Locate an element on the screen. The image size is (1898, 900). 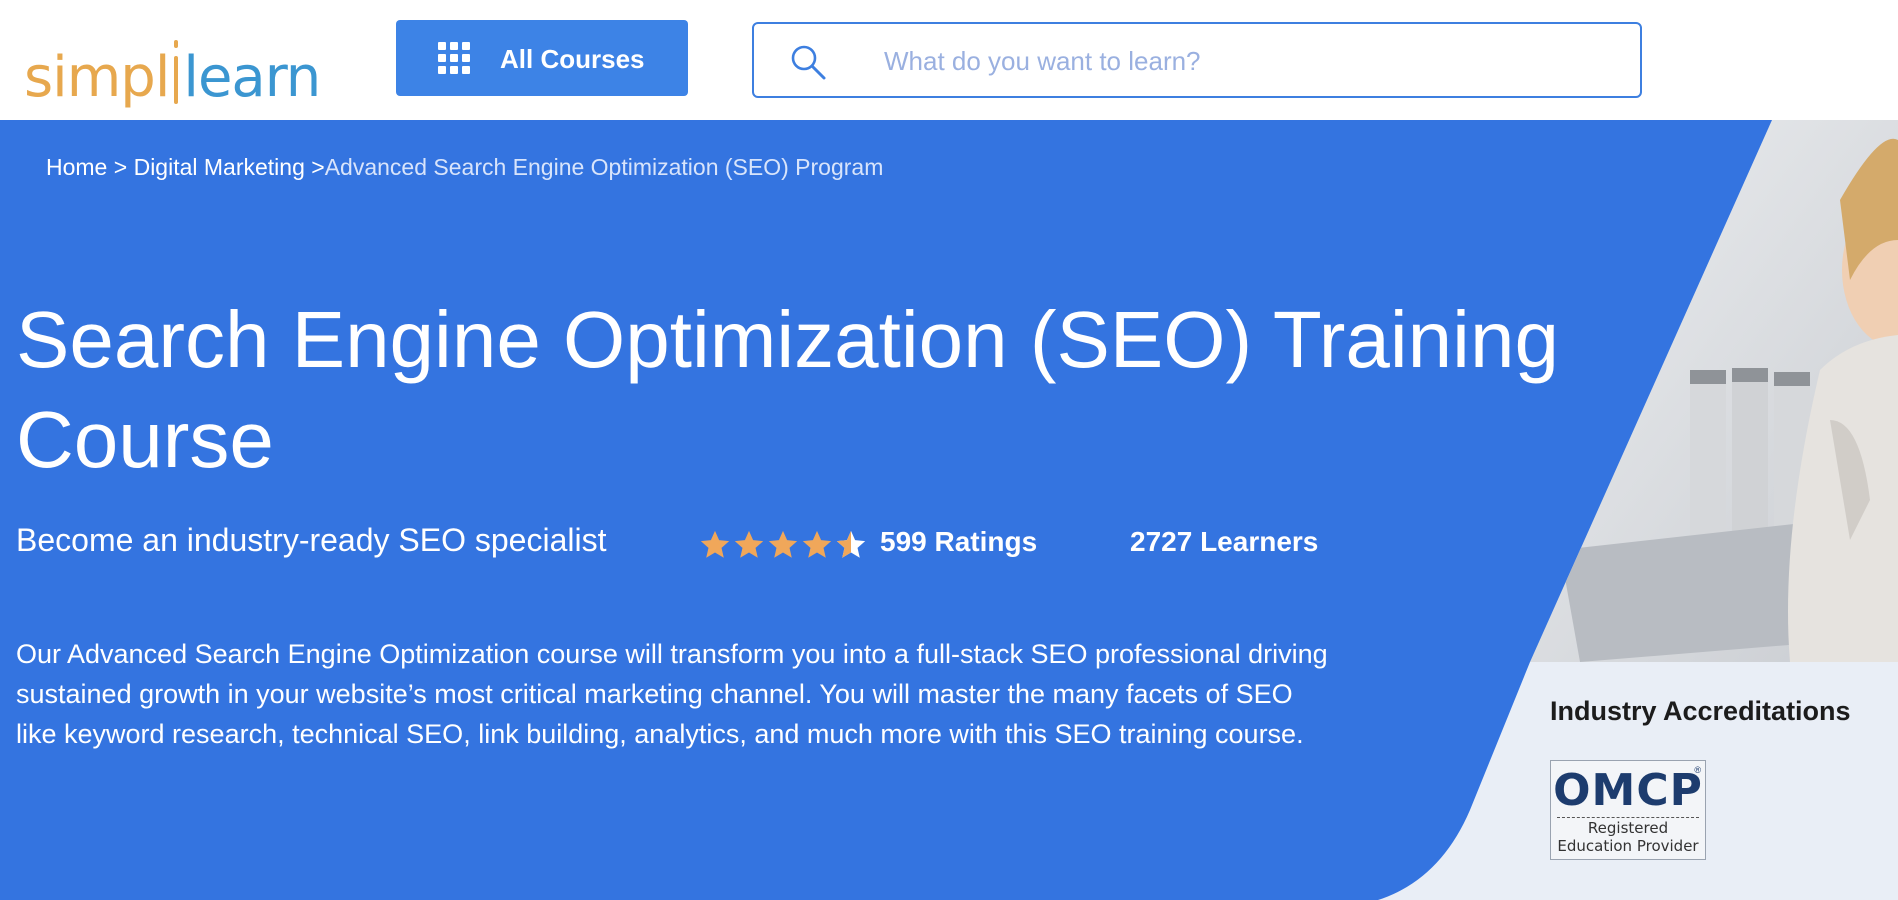
omcp-badge: OMCP ® Registered Education Provider is located at coordinates (1628, 810).